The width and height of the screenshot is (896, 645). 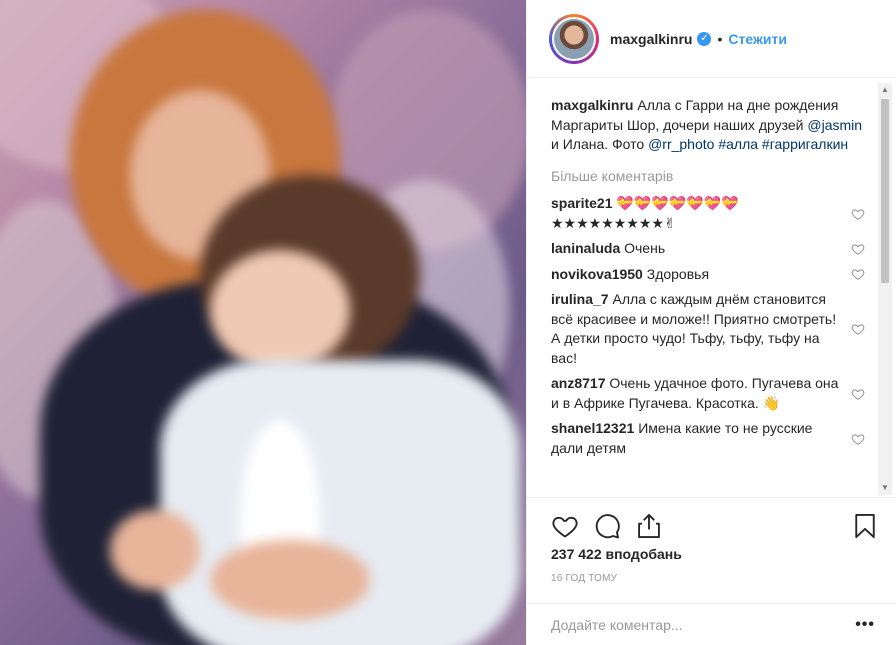 I want to click on scroll-down-arrow-icon: ▼, so click(x=885, y=488).